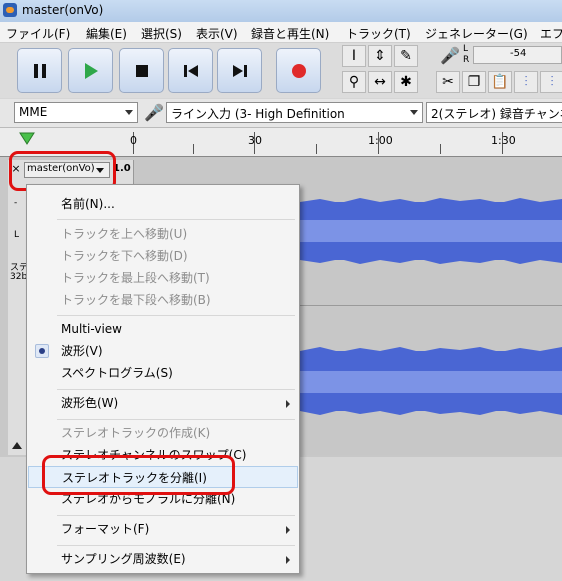 This screenshot has height=581, width=562. What do you see at coordinates (82, 351) in the screenshot?
I see `menu-item-waveform-label: 波形(V)` at bounding box center [82, 351].